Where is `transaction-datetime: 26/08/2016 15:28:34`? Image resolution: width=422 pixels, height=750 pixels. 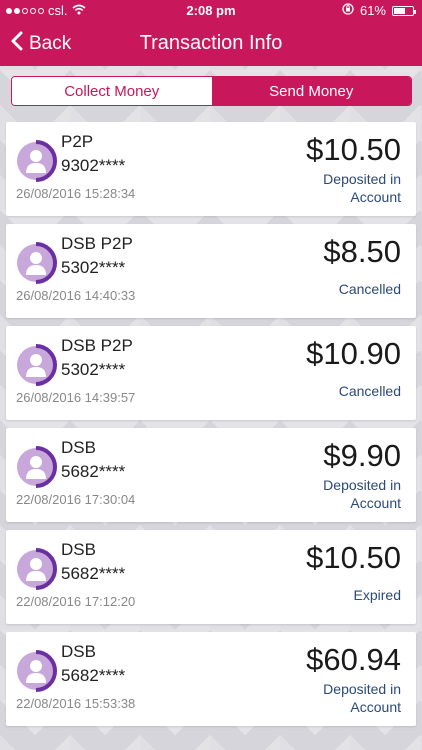 transaction-datetime: 26/08/2016 15:28:34 is located at coordinates (76, 193).